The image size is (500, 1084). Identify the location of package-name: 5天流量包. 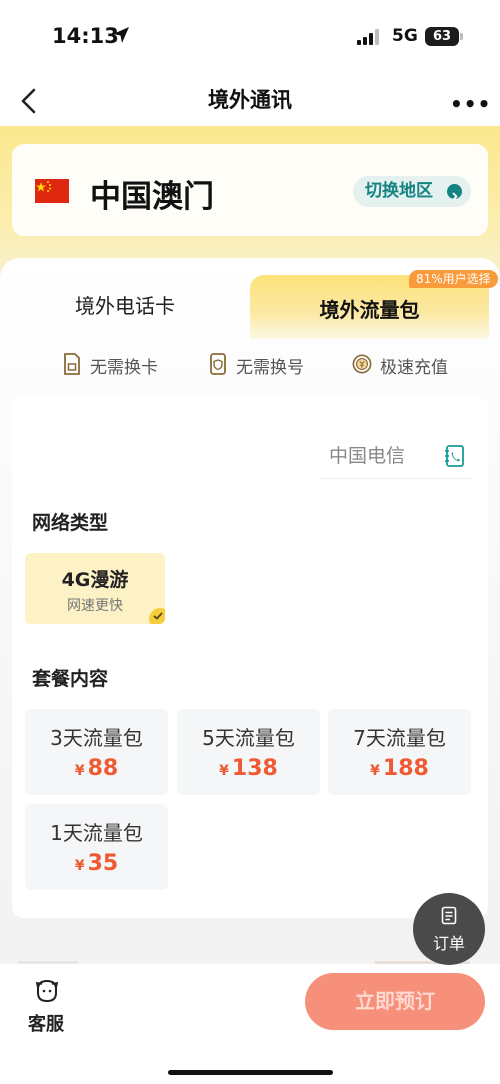
(248, 738).